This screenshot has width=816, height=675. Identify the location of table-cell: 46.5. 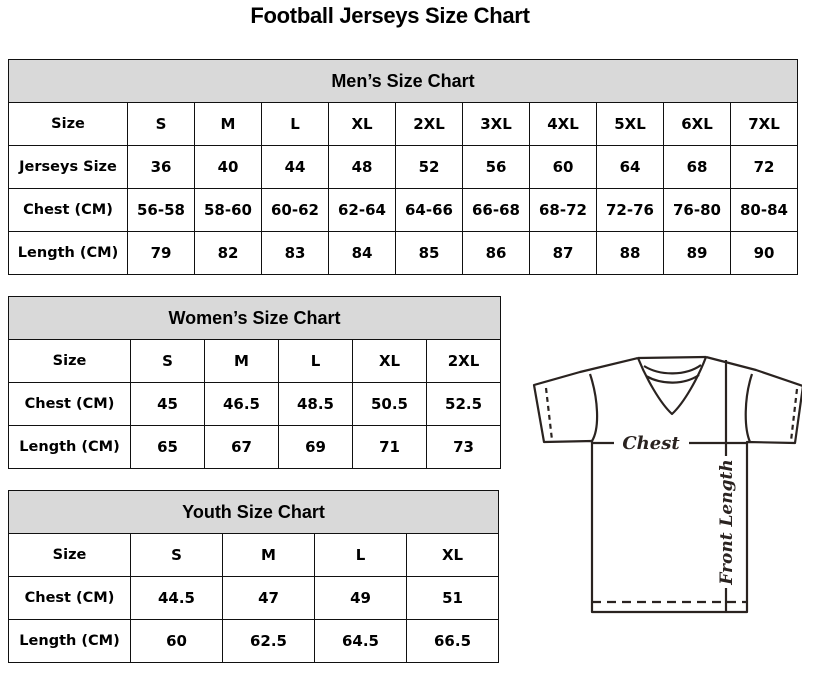
(241, 404).